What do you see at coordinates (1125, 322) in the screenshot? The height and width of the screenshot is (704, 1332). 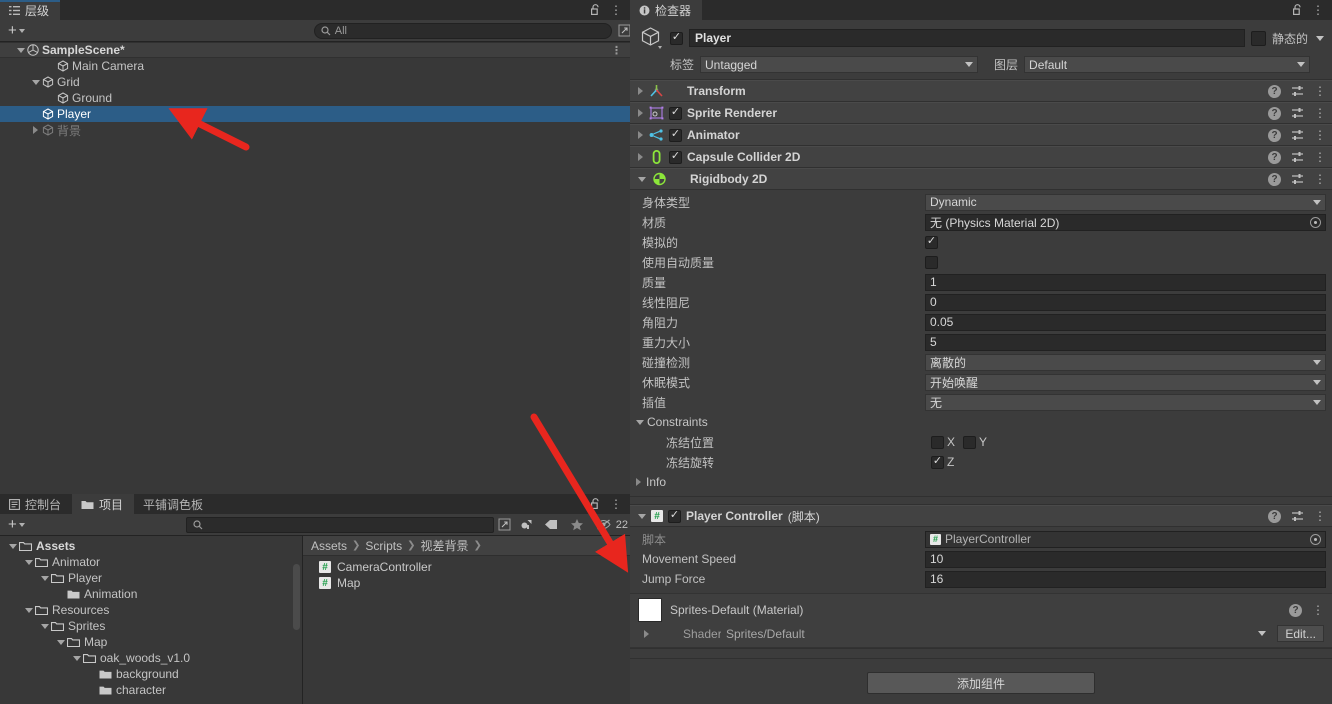 I see `angular-drag-input: 0.05` at bounding box center [1125, 322].